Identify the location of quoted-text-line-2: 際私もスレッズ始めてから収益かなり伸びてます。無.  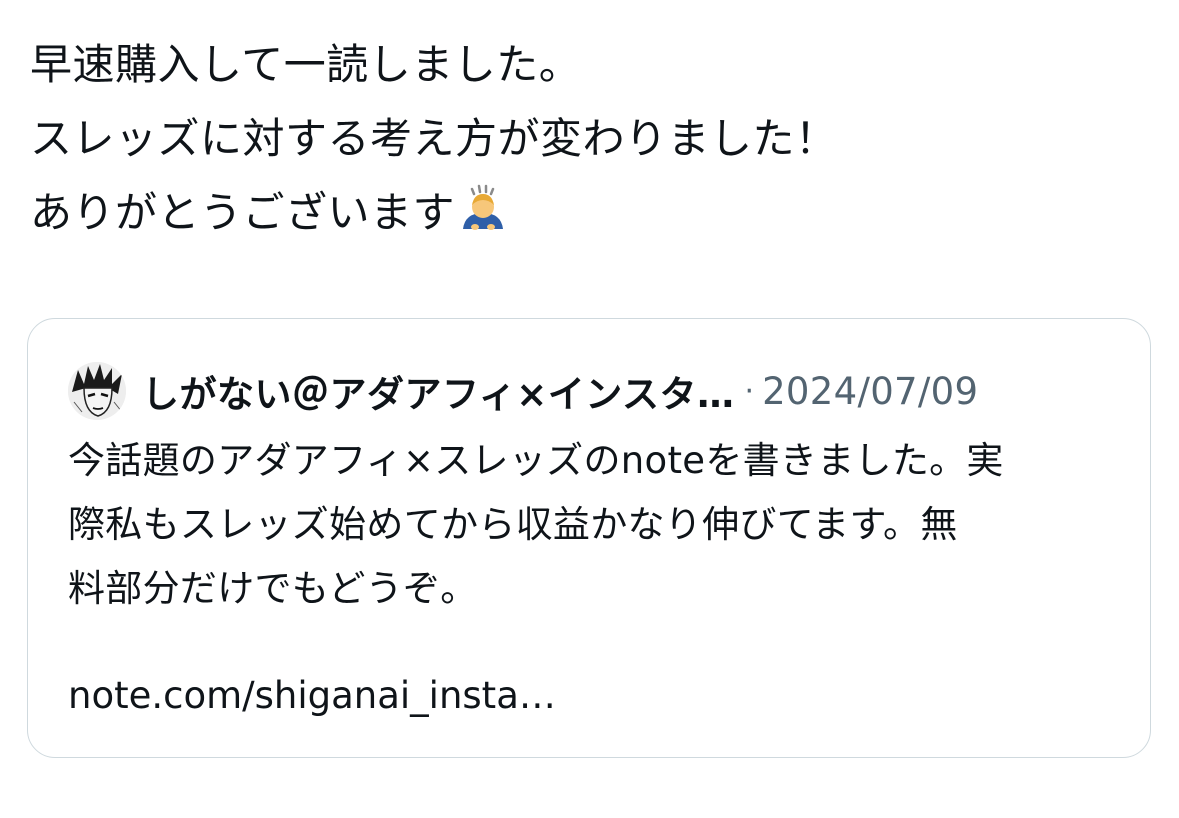
(513, 524).